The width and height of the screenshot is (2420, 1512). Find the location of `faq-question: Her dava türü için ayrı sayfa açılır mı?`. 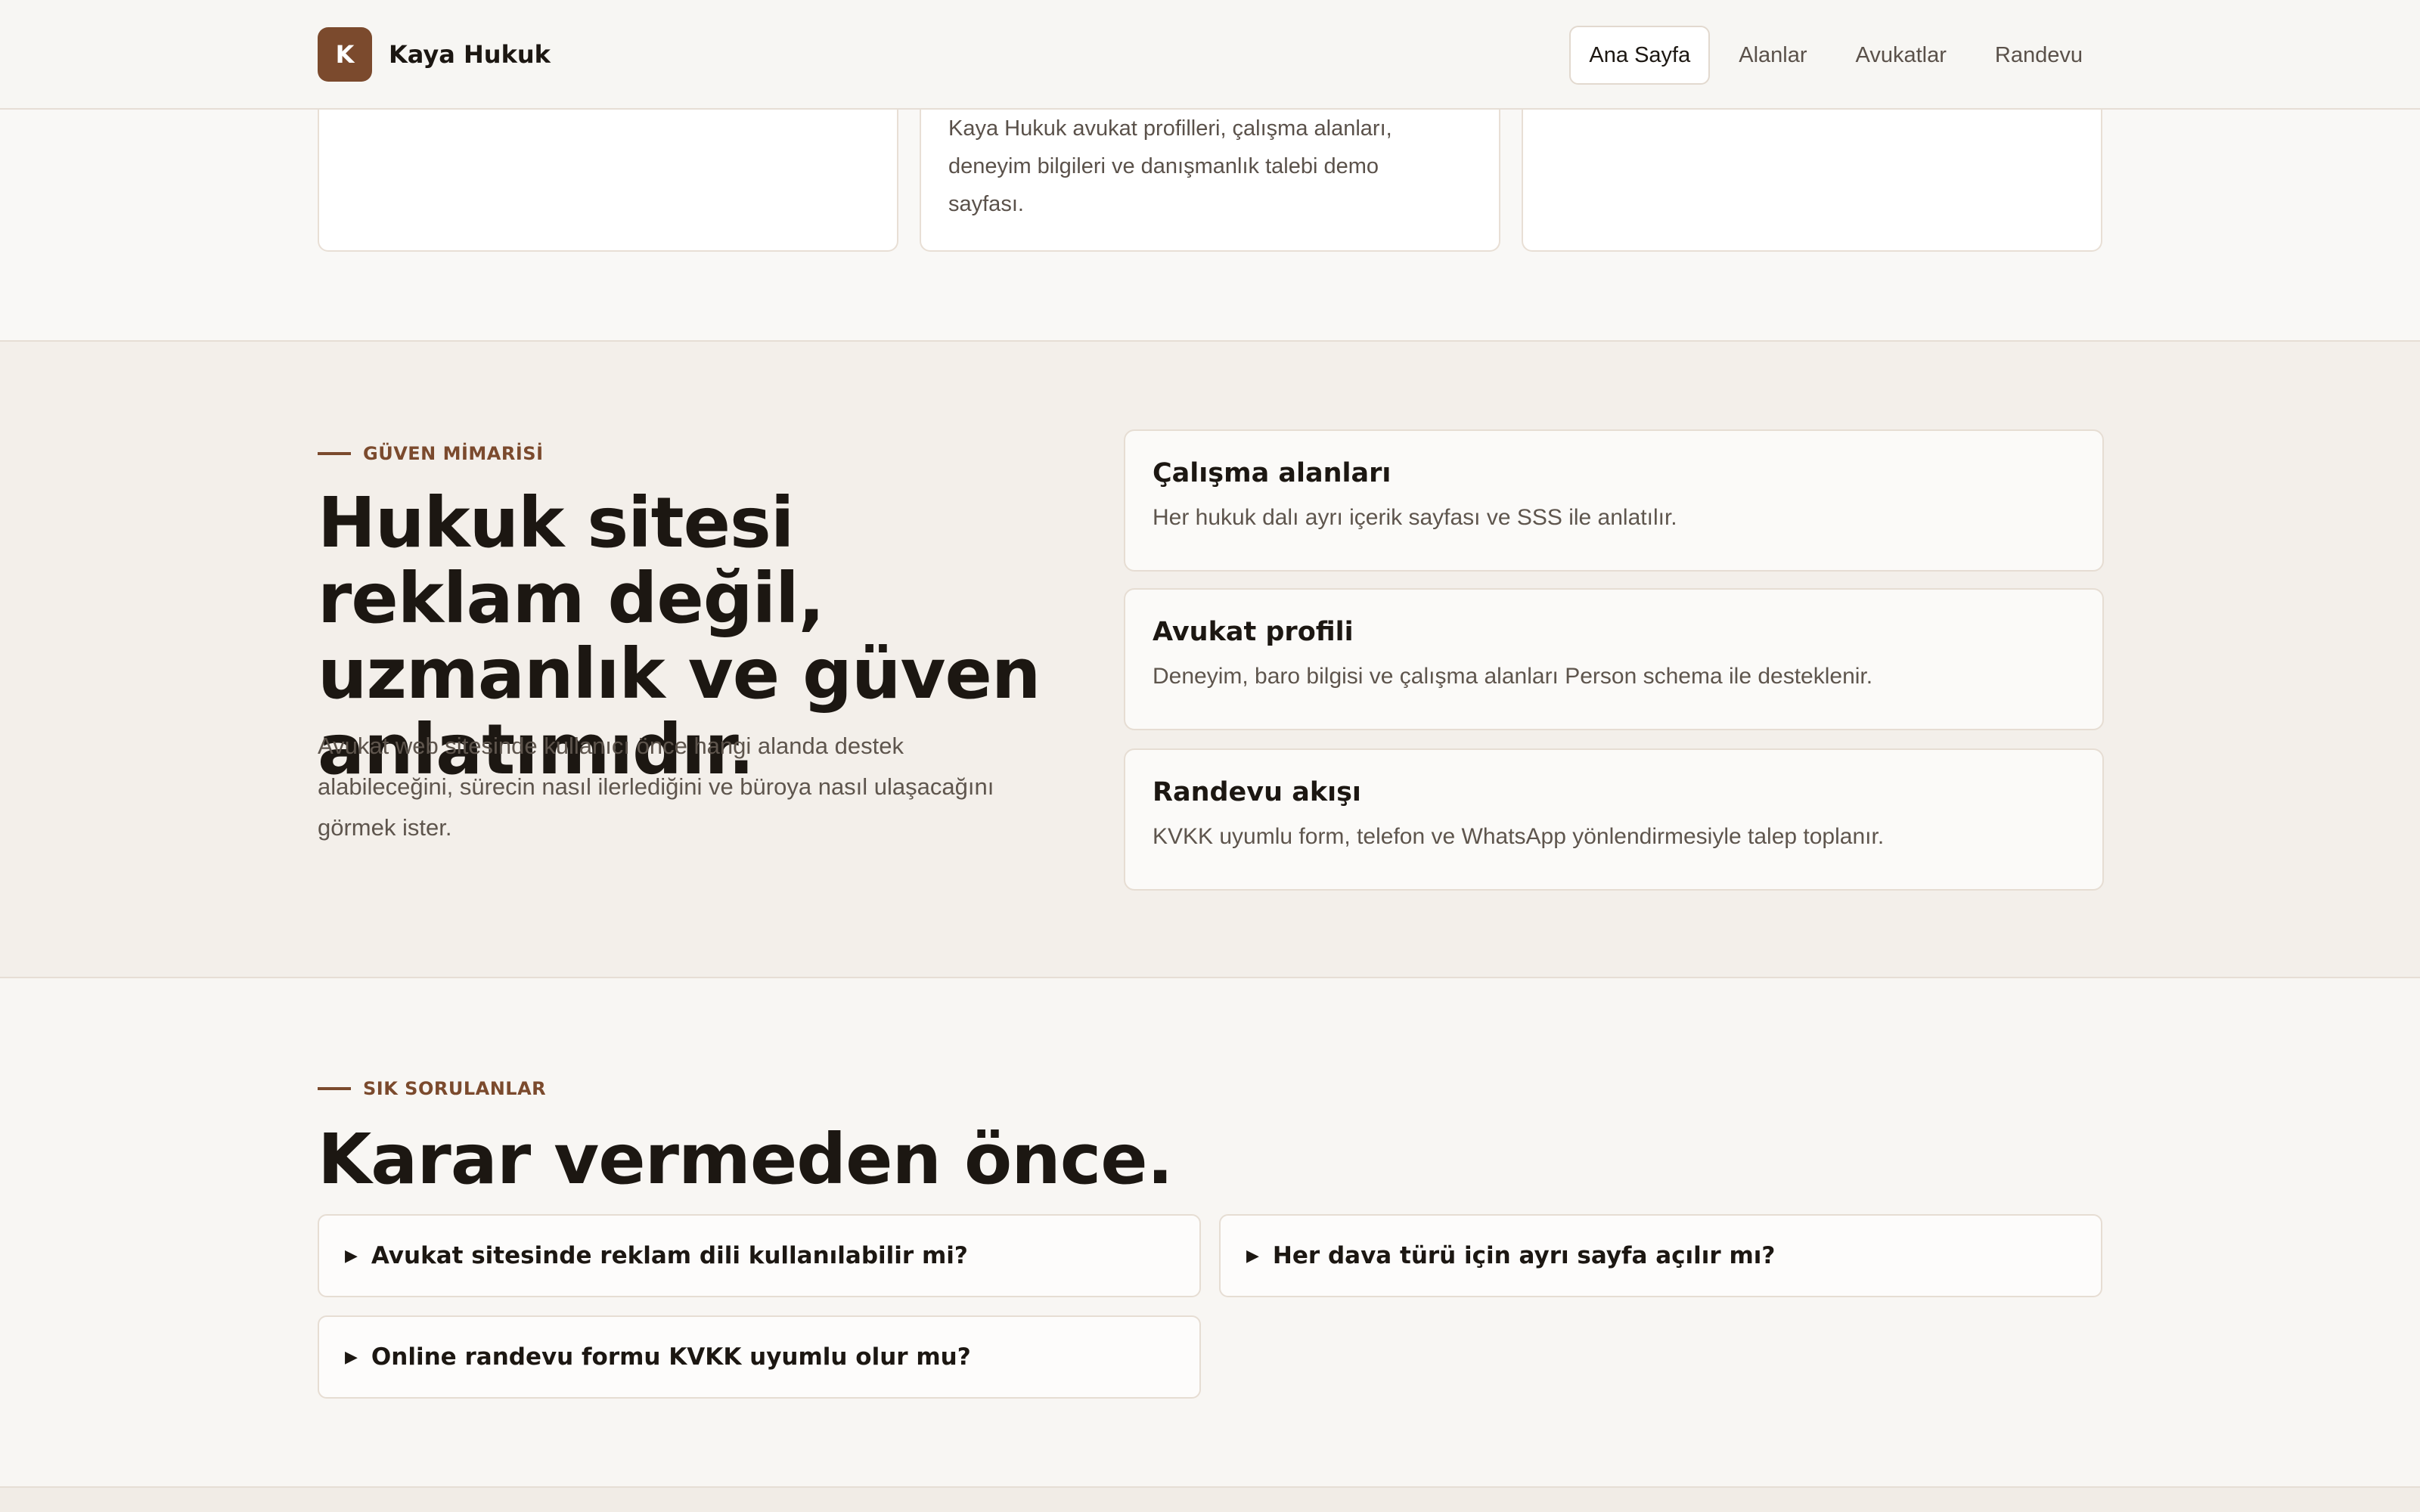

faq-question: Her dava türü için ayrı sayfa açılır mı? is located at coordinates (1524, 1255).